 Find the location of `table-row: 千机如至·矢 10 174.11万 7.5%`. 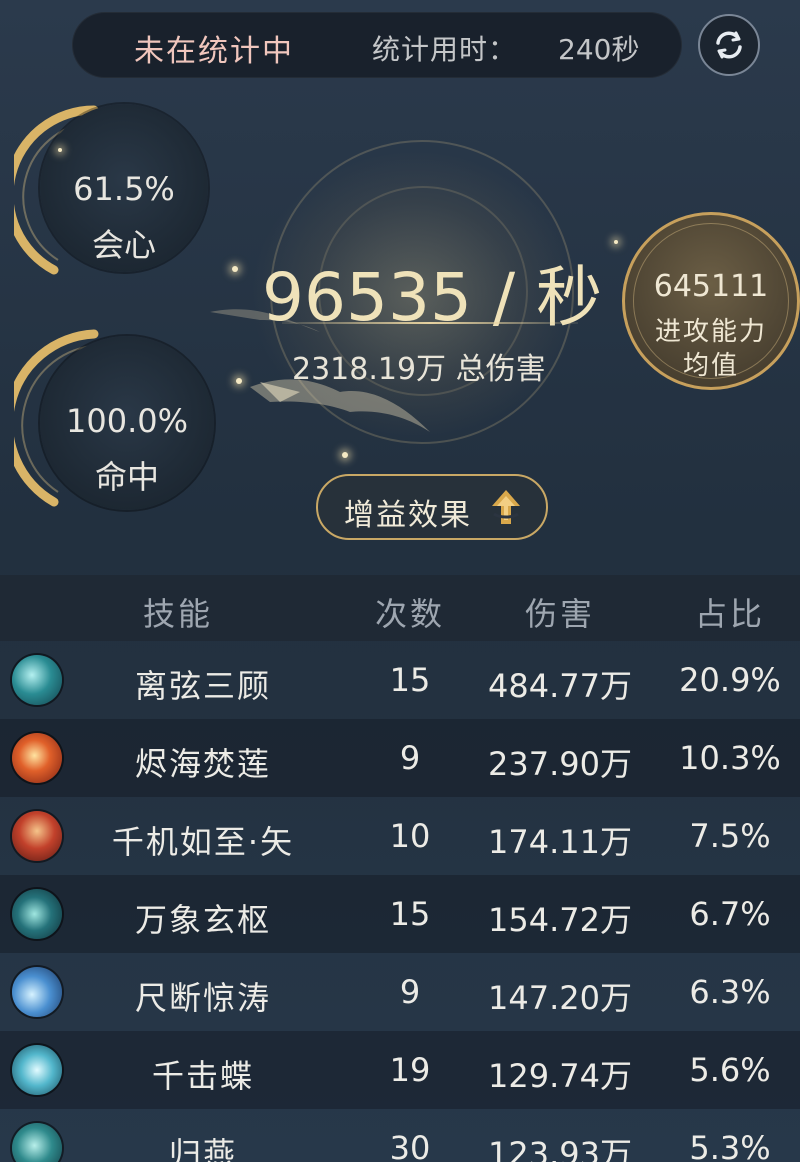

table-row: 千机如至·矢 10 174.11万 7.5% is located at coordinates (400, 836).